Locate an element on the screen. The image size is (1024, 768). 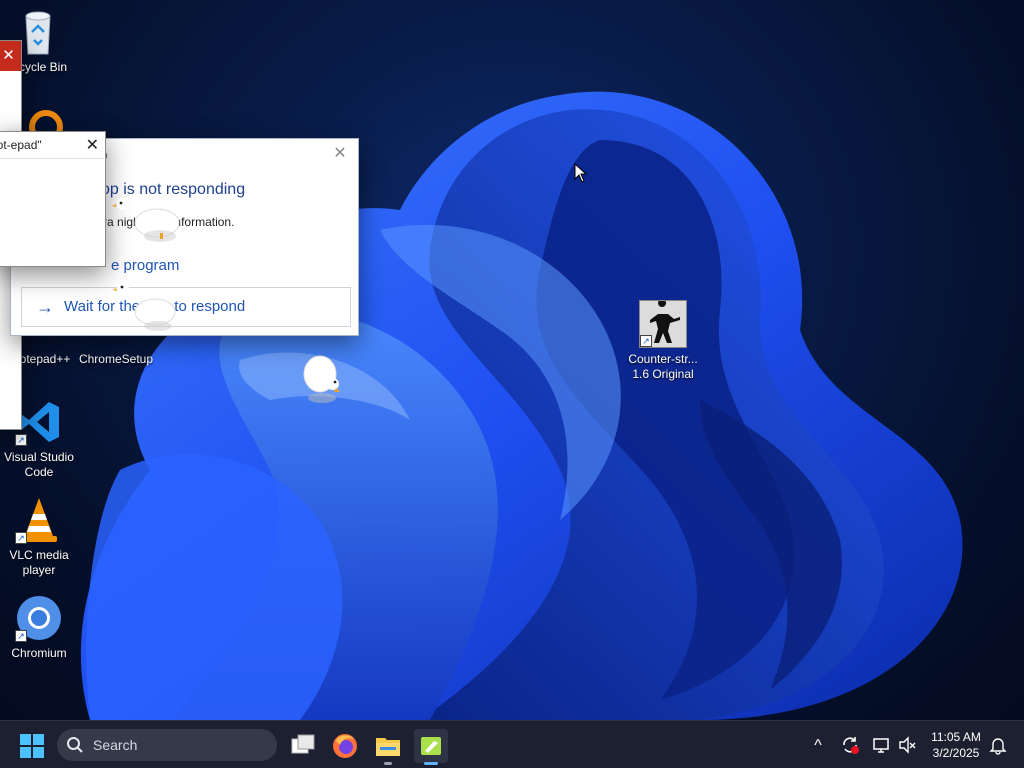
chevron-up-icon: ^ is located at coordinates (818, 745).